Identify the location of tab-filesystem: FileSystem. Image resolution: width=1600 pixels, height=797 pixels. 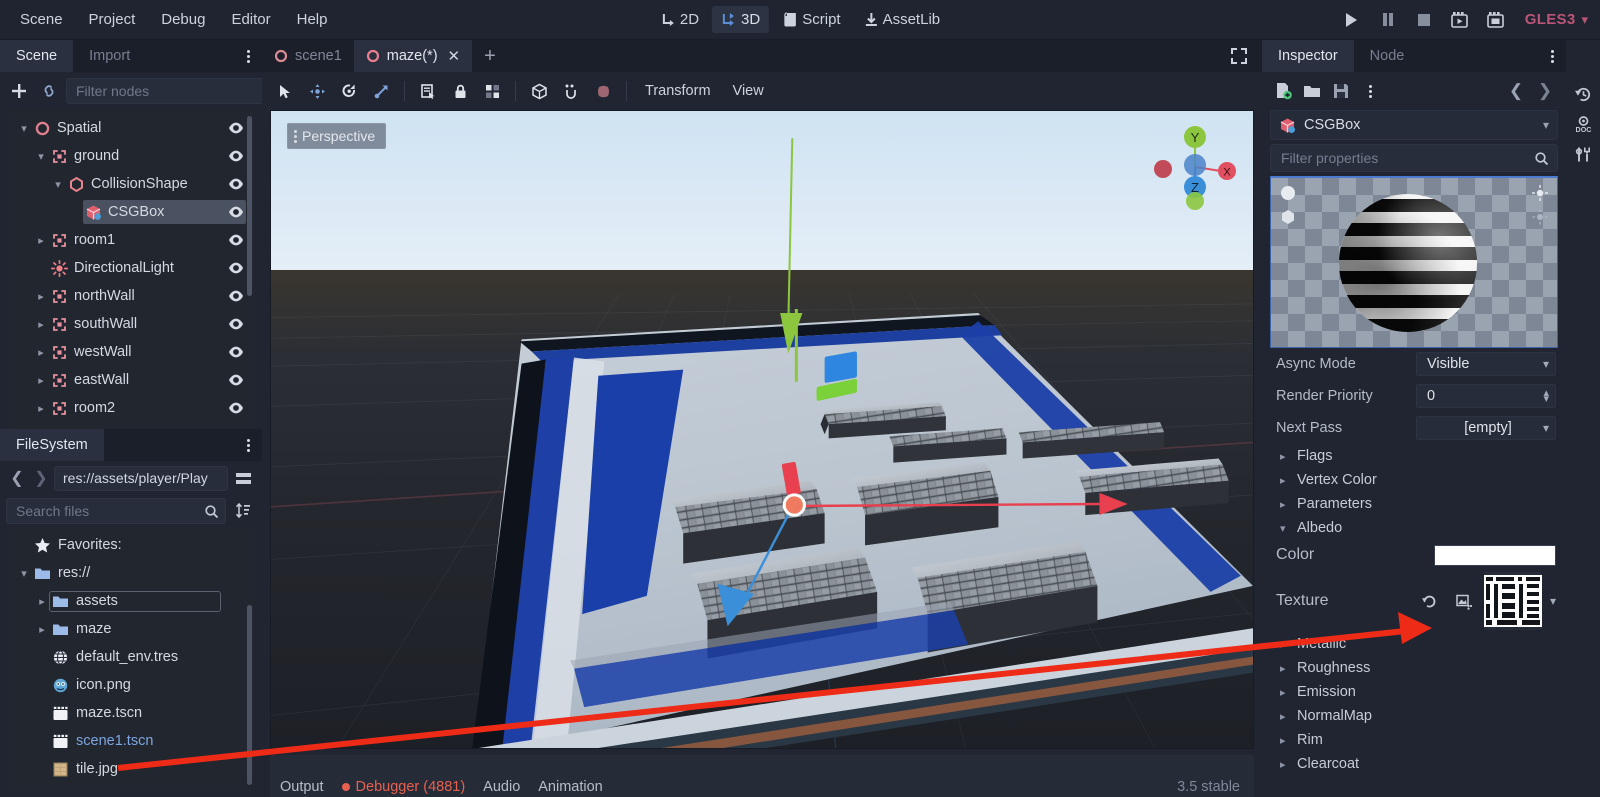
(52, 445).